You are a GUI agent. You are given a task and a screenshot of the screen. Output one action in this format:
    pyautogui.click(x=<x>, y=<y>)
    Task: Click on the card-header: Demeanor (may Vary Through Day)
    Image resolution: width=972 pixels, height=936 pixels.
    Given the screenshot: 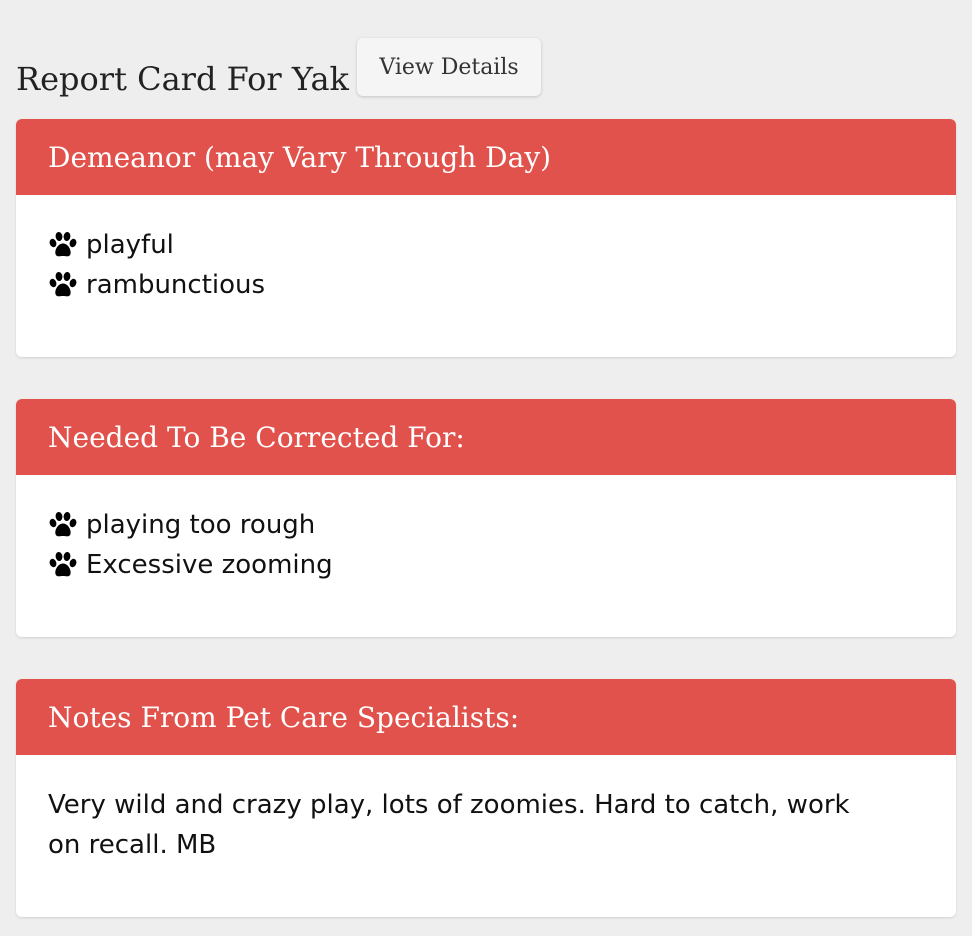 What is the action you would take?
    pyautogui.click(x=486, y=157)
    